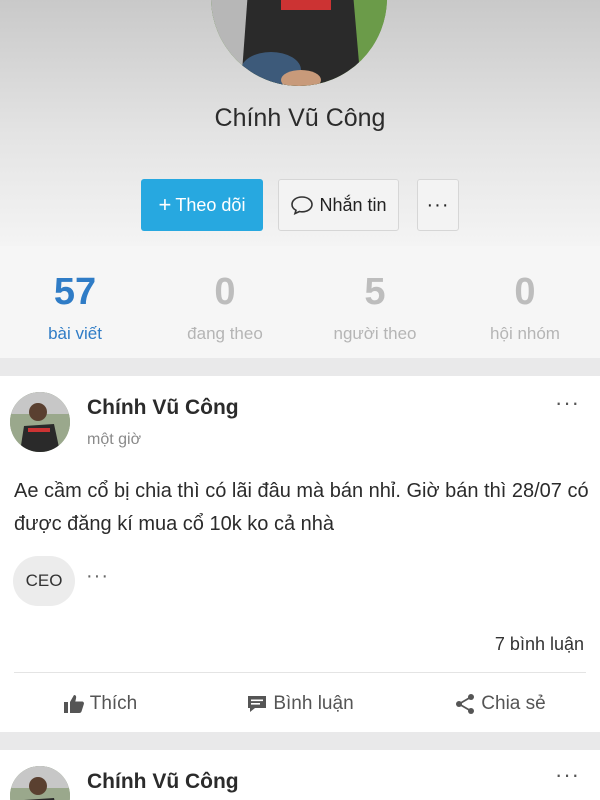  I want to click on profile-avatar, so click(299, 43).